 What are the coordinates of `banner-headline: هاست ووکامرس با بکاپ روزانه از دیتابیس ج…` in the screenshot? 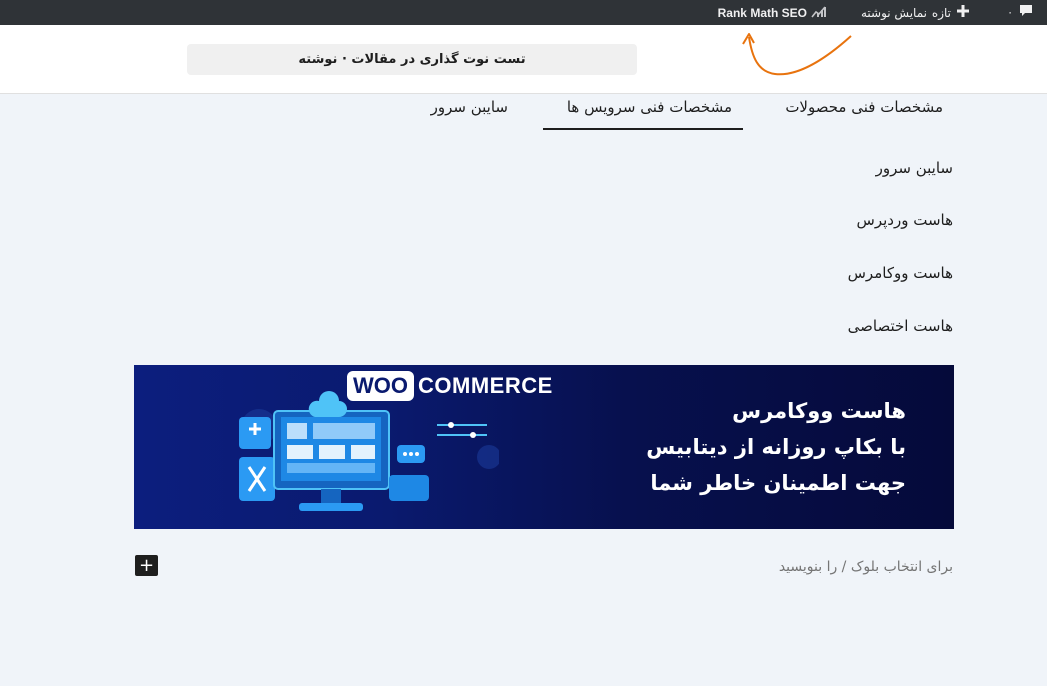 It's located at (736, 447).